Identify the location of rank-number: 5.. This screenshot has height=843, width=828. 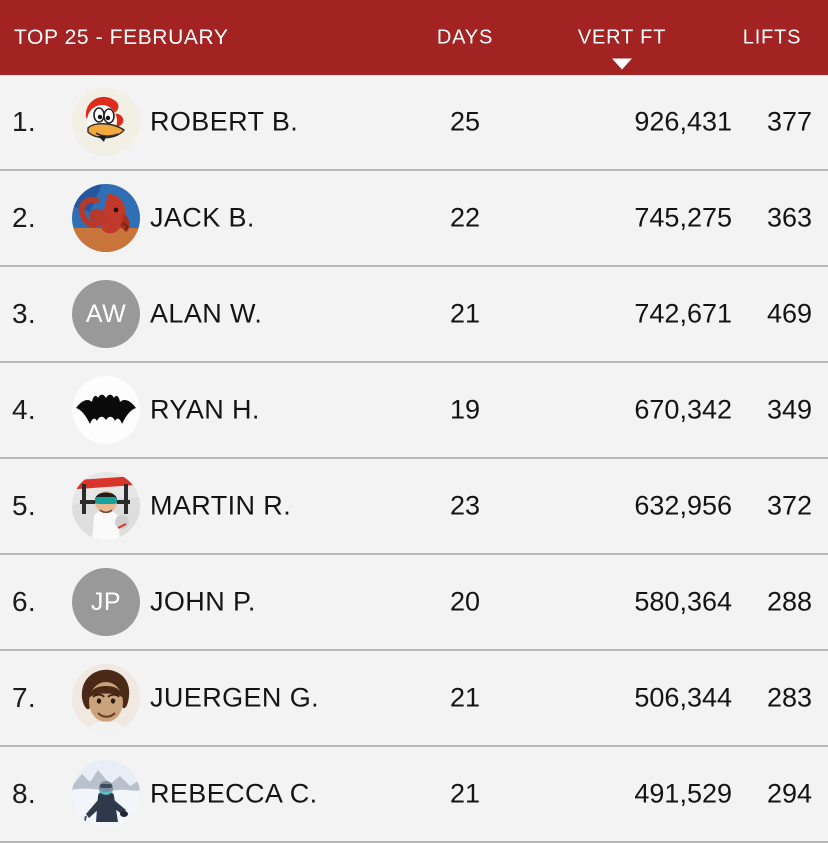
(24, 505).